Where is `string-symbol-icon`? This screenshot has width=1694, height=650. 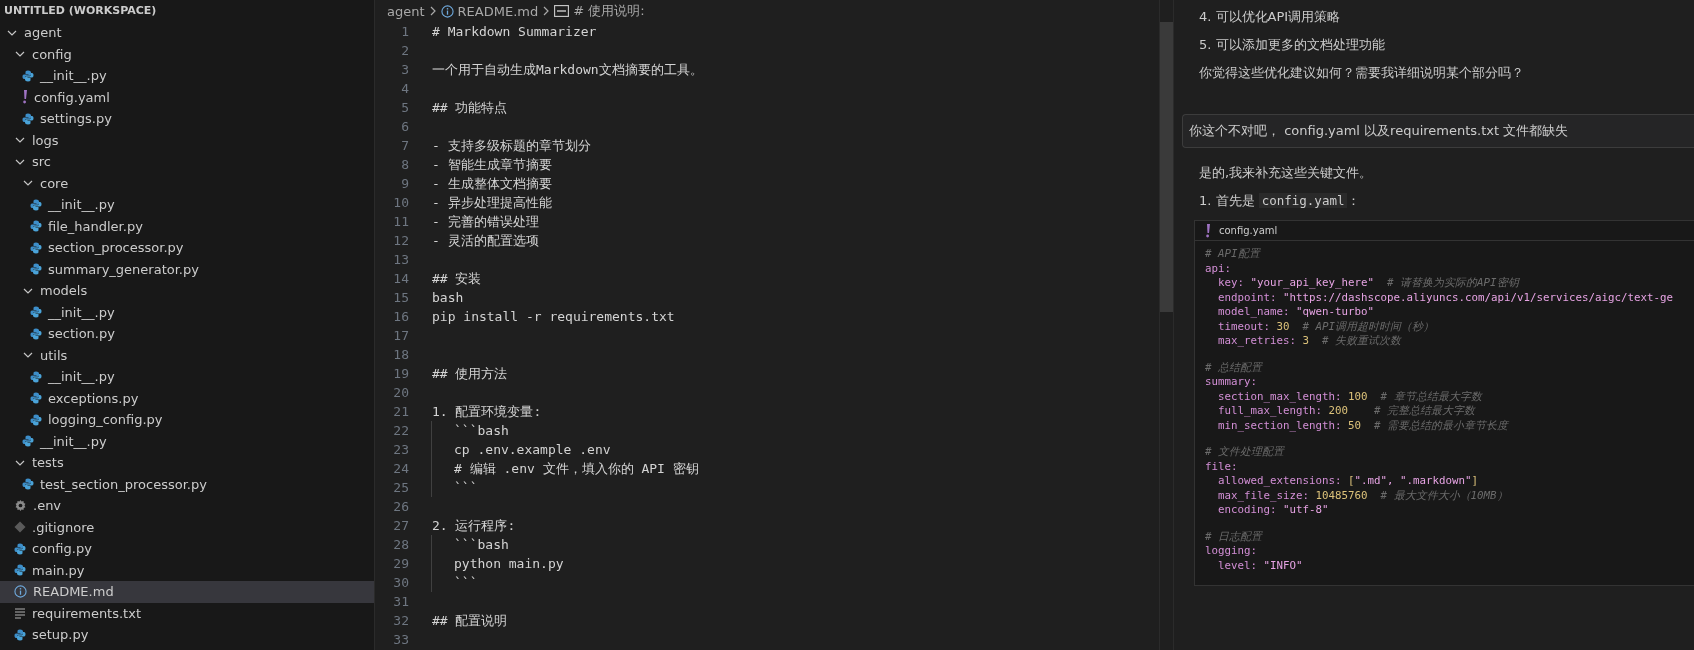 string-symbol-icon is located at coordinates (562, 11).